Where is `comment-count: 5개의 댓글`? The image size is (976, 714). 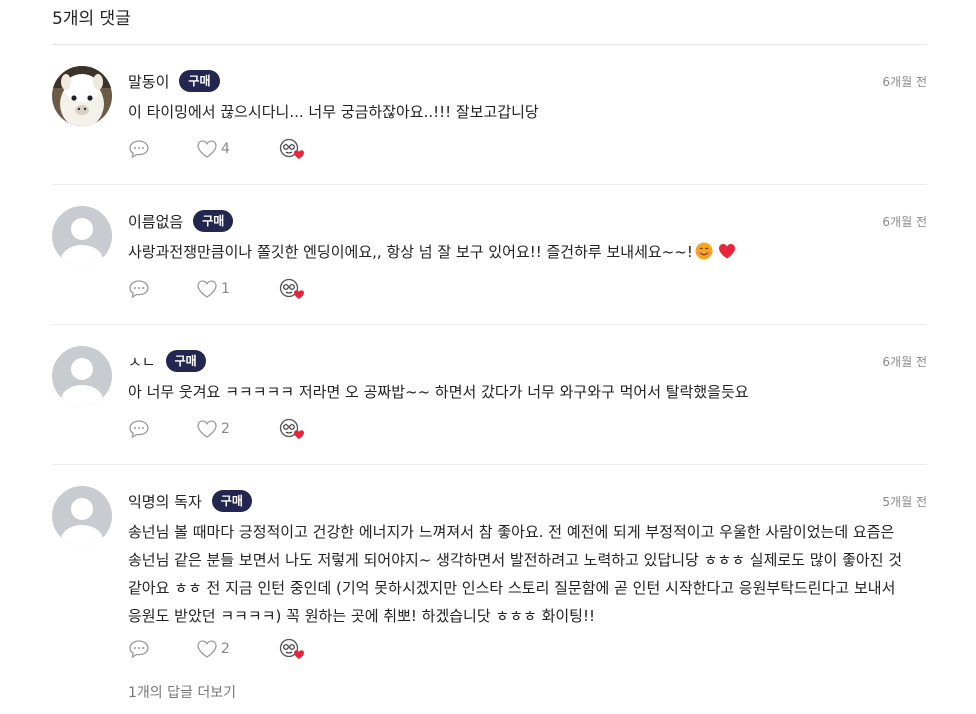
comment-count: 5개의 댓글 is located at coordinates (91, 19).